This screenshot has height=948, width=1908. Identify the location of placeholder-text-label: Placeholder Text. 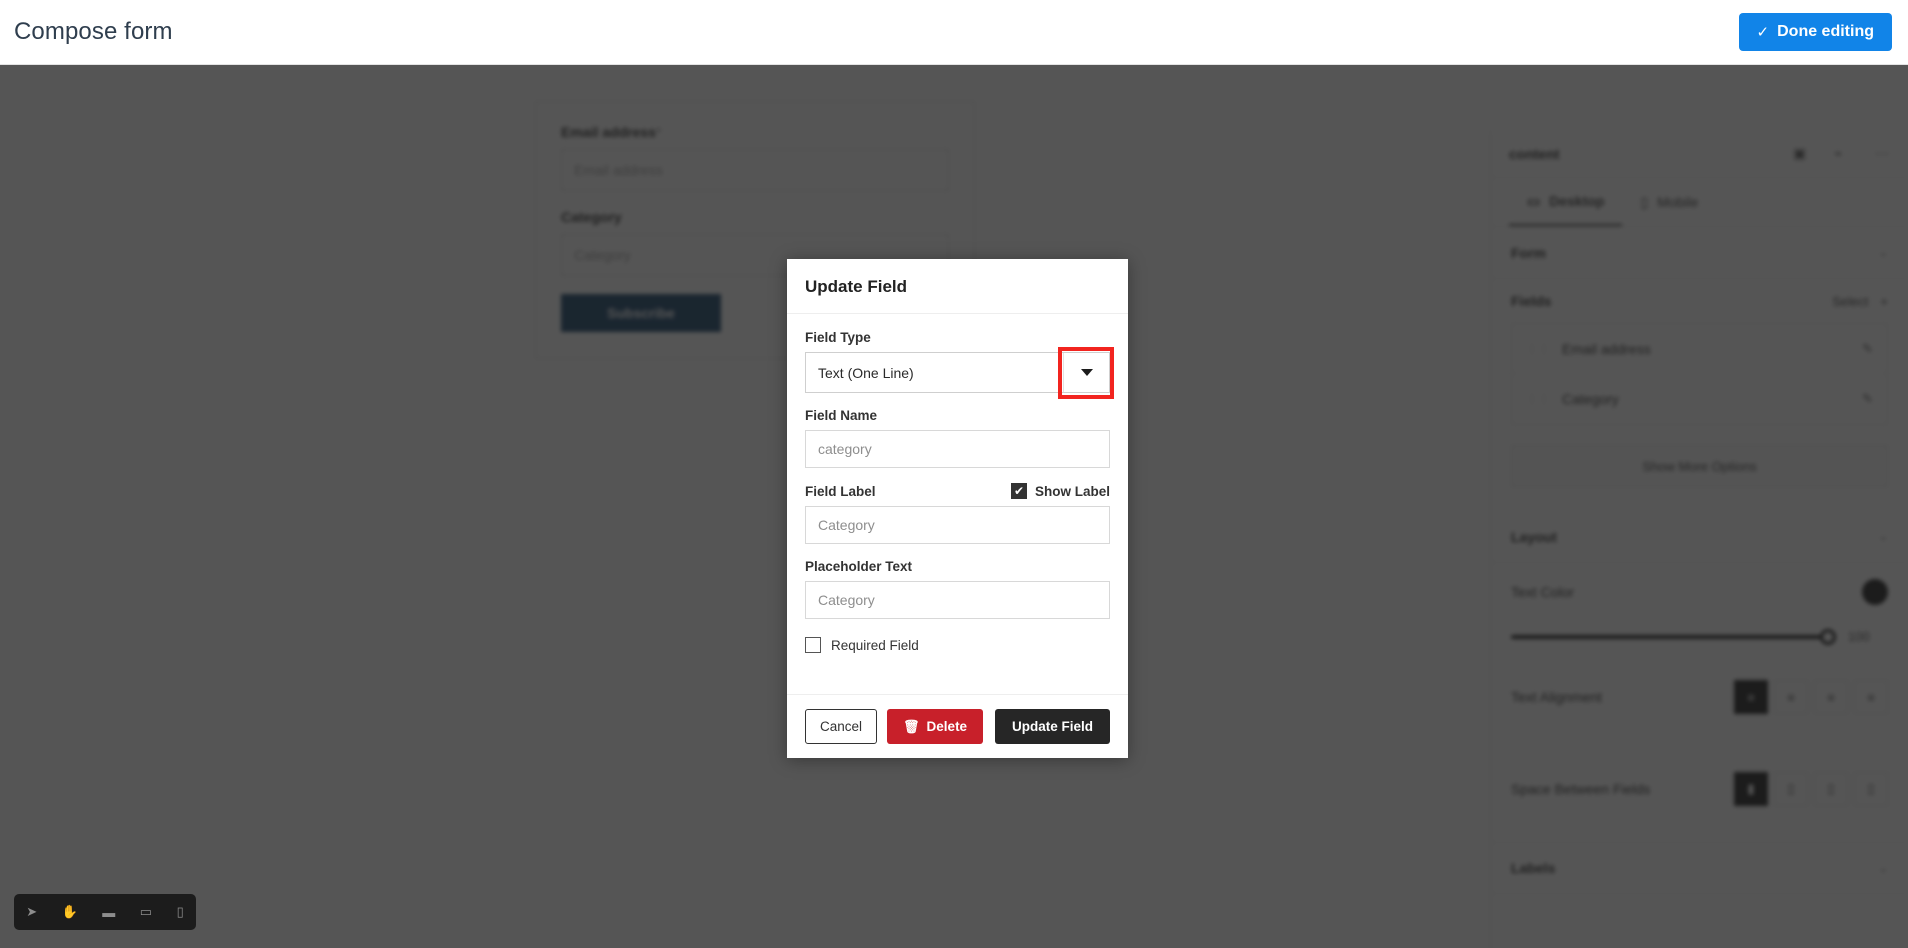
(859, 566).